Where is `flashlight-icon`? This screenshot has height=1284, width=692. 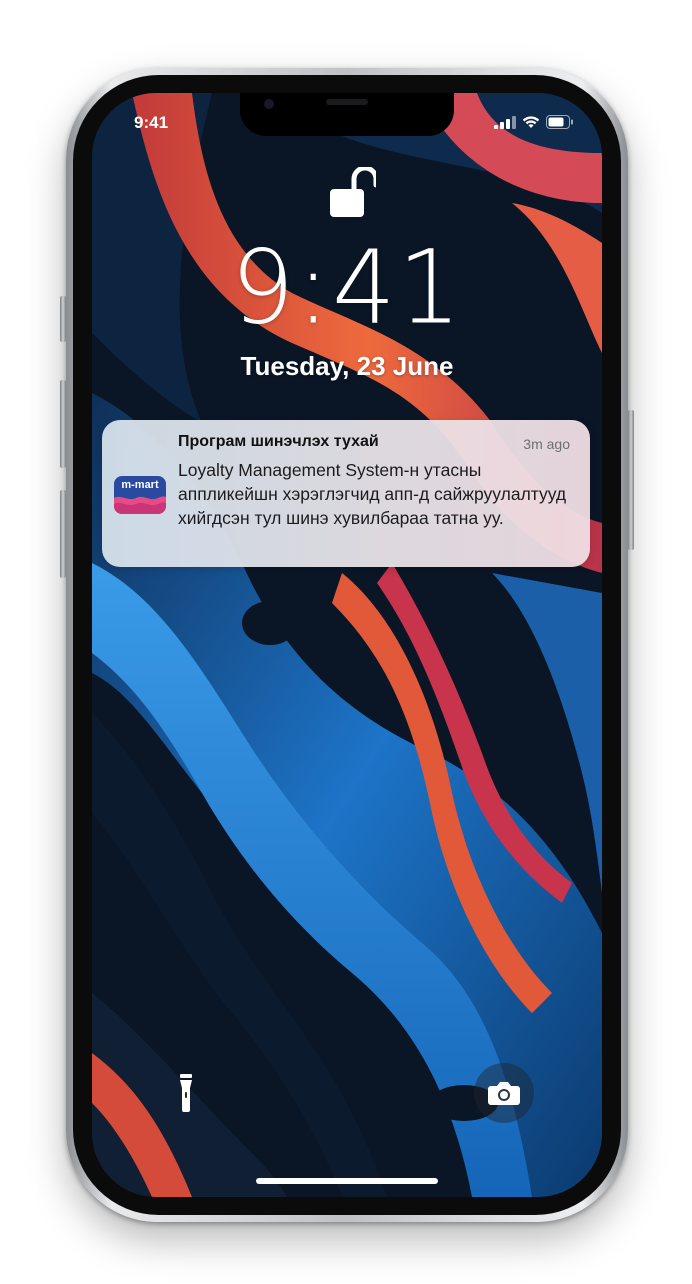 flashlight-icon is located at coordinates (186, 1093).